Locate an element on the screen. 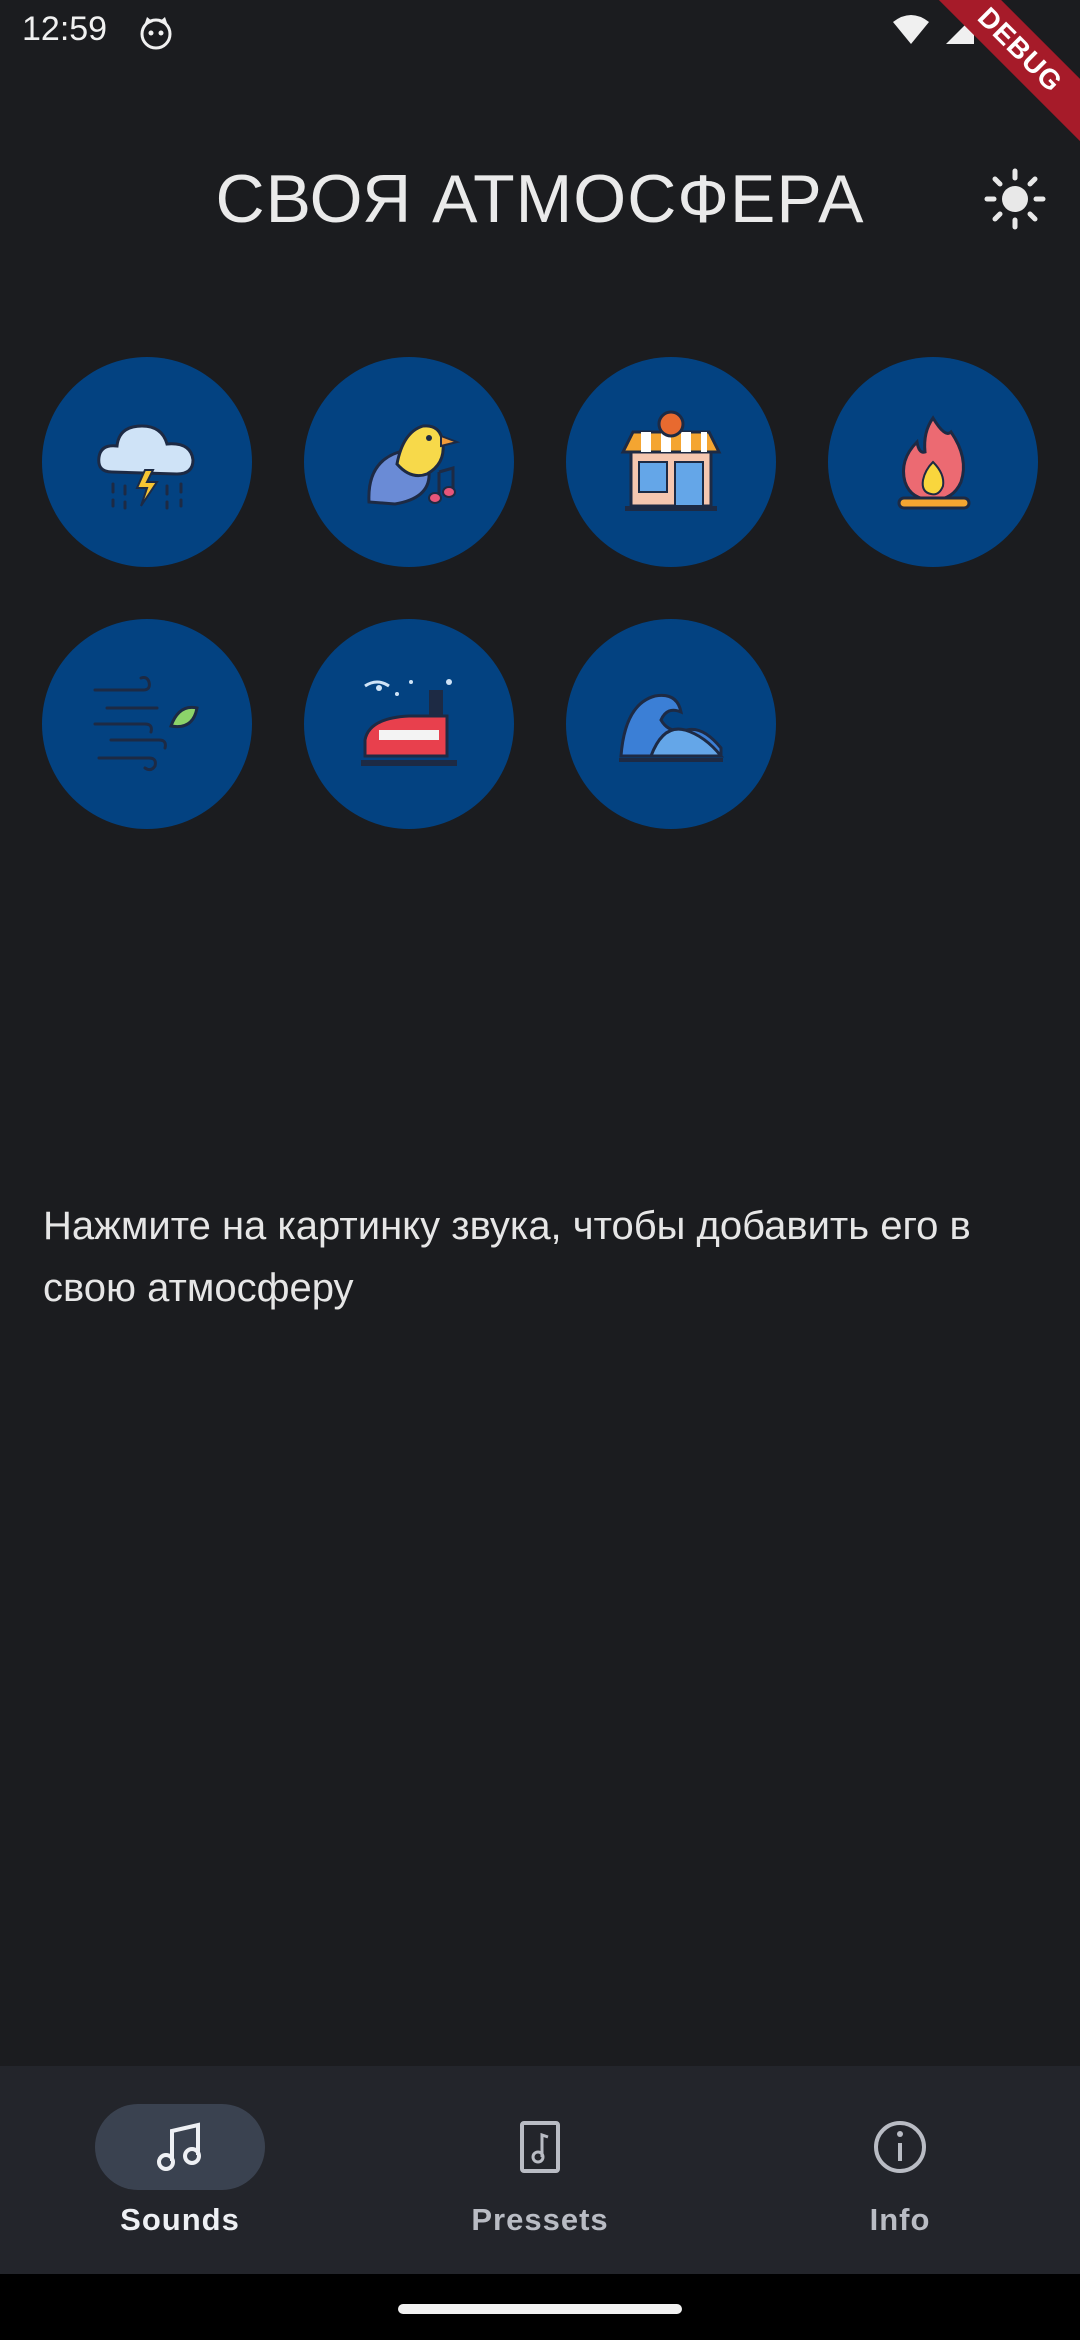 Image resolution: width=1080 pixels, height=2340 pixels. page-title: СВОЯ АТМОСФЕРА is located at coordinates (540, 199).